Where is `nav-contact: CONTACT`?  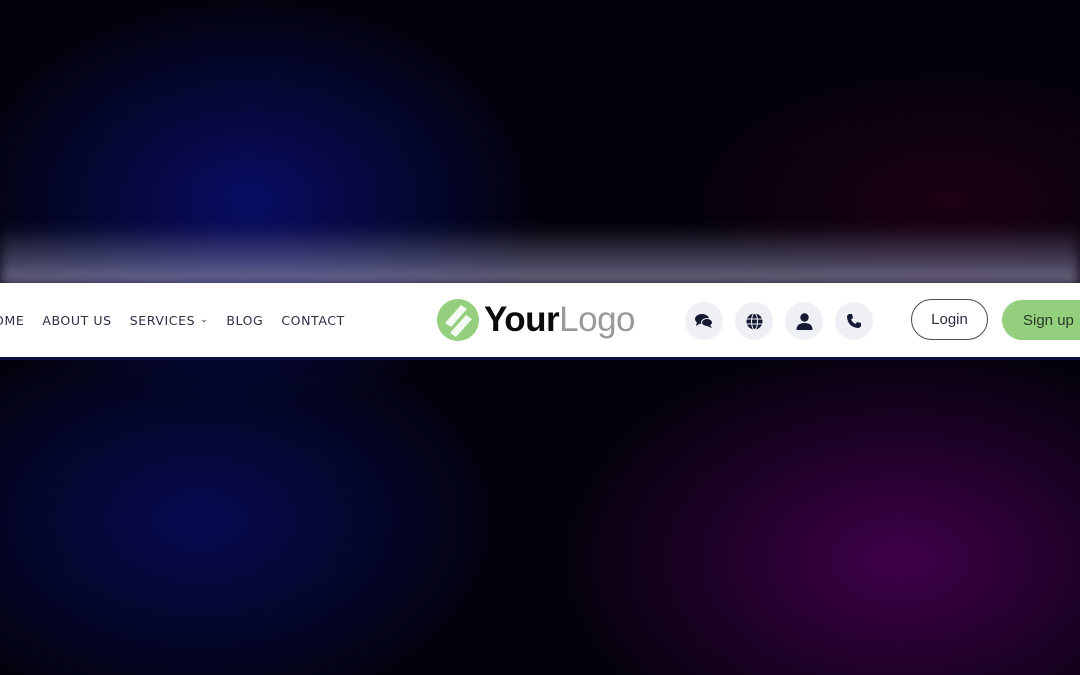
nav-contact: CONTACT is located at coordinates (312, 320).